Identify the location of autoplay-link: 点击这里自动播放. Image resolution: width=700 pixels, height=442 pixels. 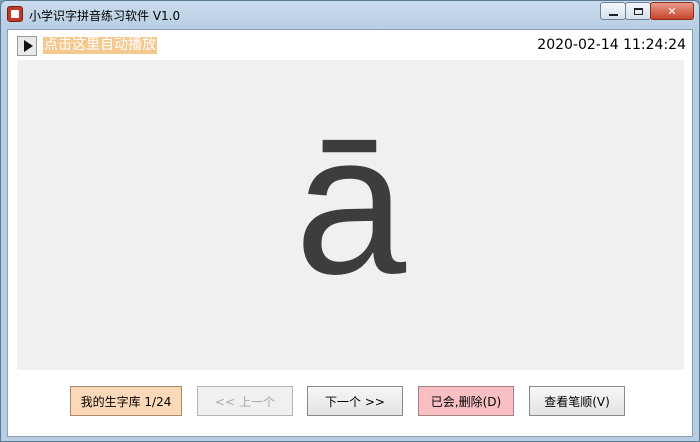
(100, 45).